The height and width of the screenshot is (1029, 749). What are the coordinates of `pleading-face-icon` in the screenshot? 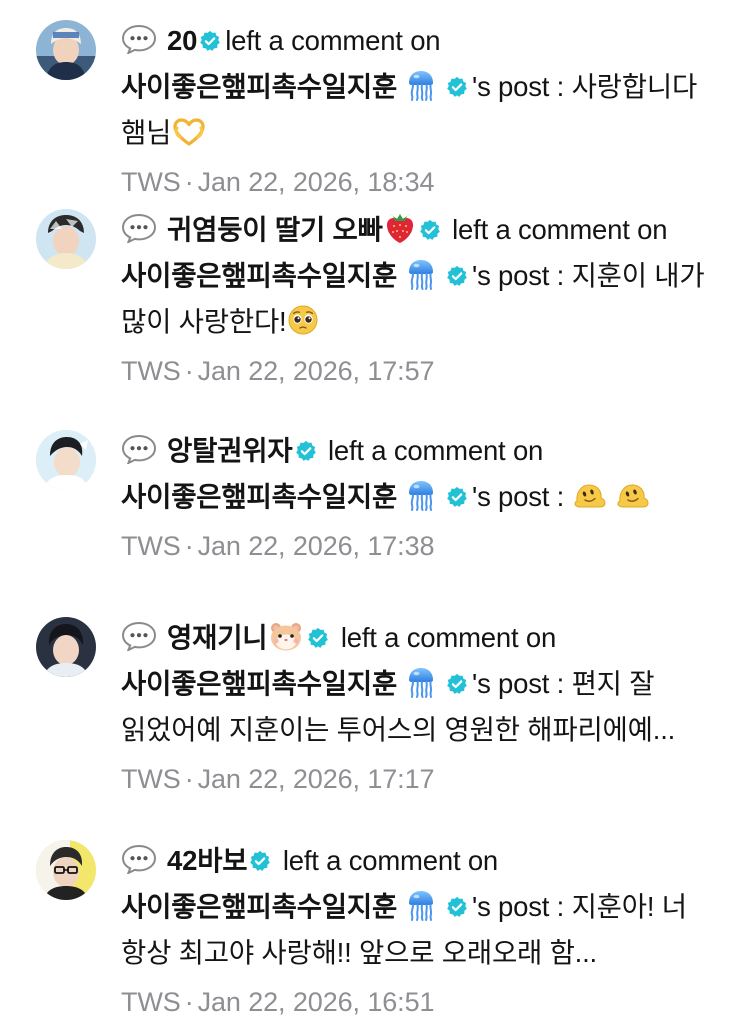 It's located at (303, 320).